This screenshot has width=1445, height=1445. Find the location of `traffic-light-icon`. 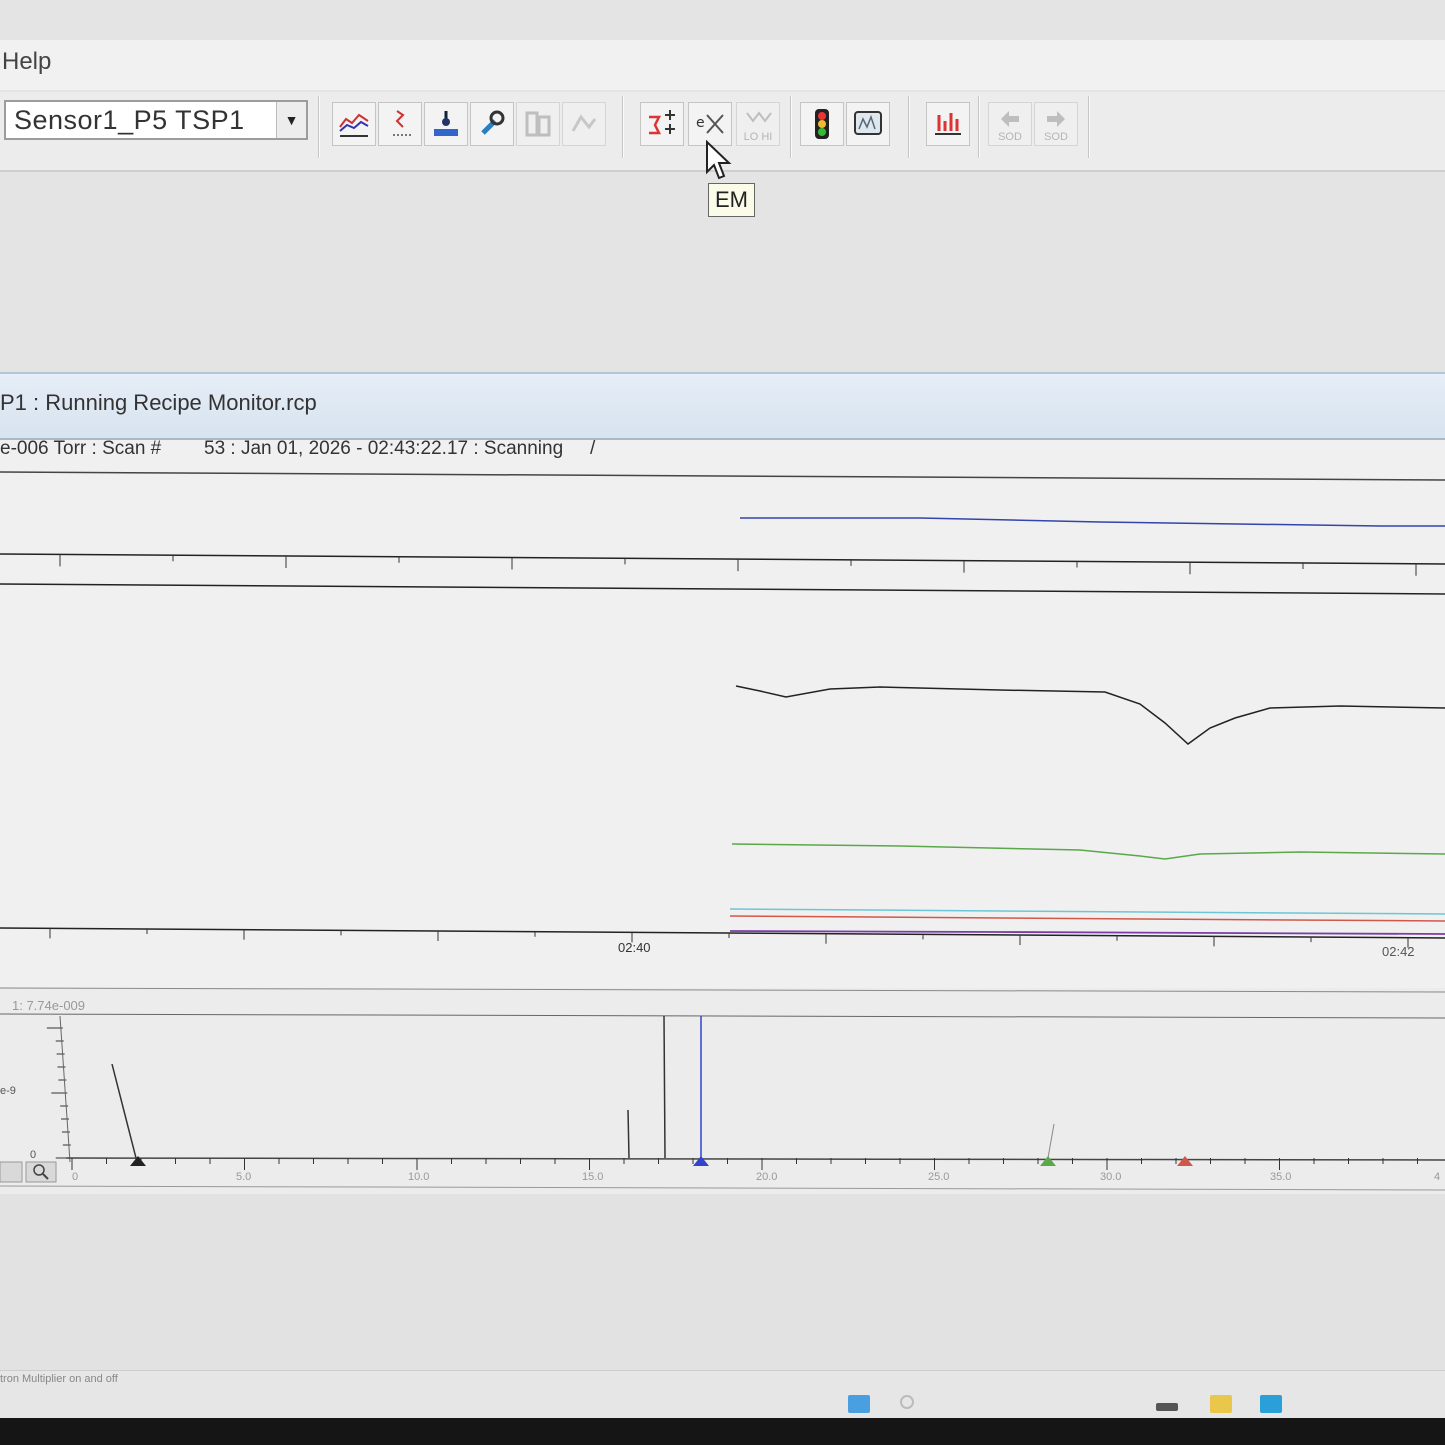

traffic-light-icon is located at coordinates (822, 124).